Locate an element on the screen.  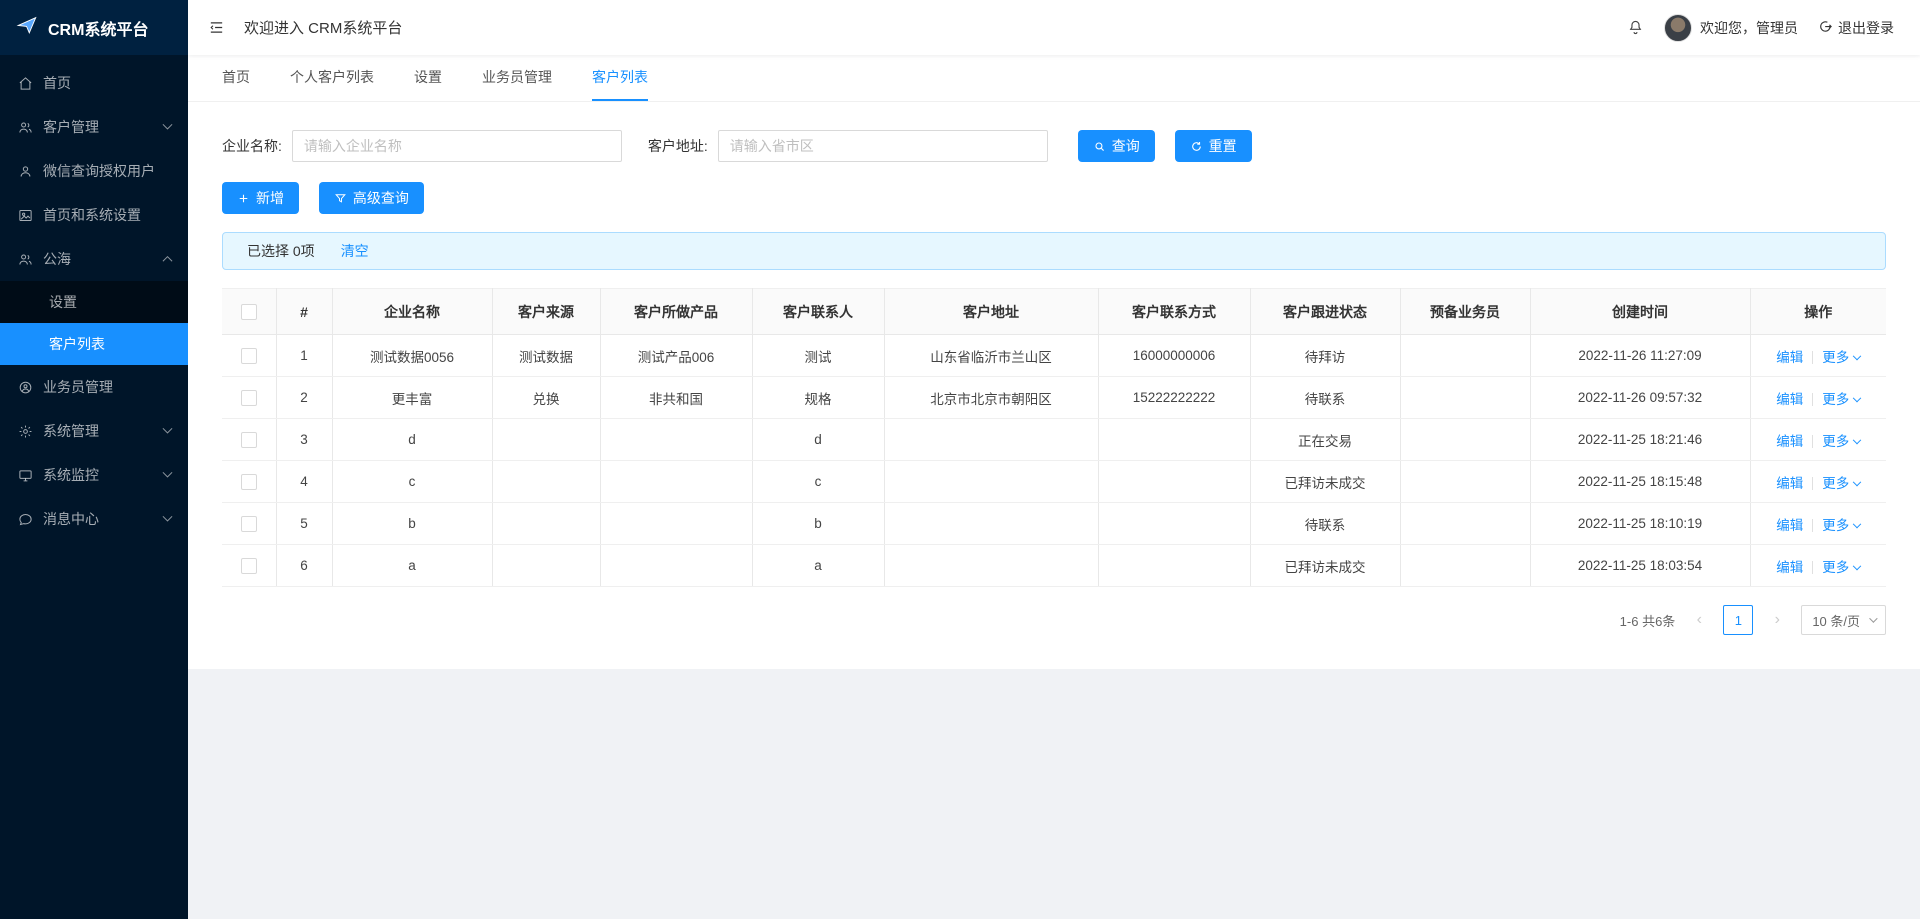
logo-icon is located at coordinates (27, 27).